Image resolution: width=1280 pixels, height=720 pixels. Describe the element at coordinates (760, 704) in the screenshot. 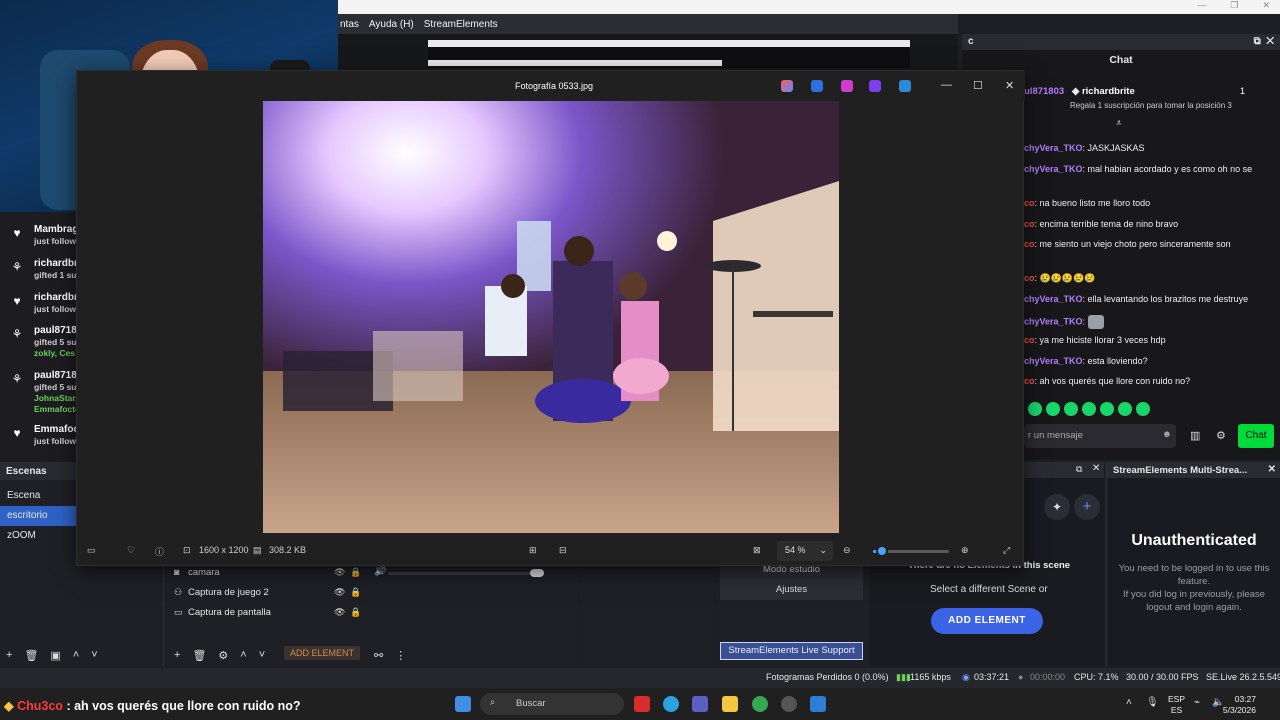

I see `chrome-icon` at that location.